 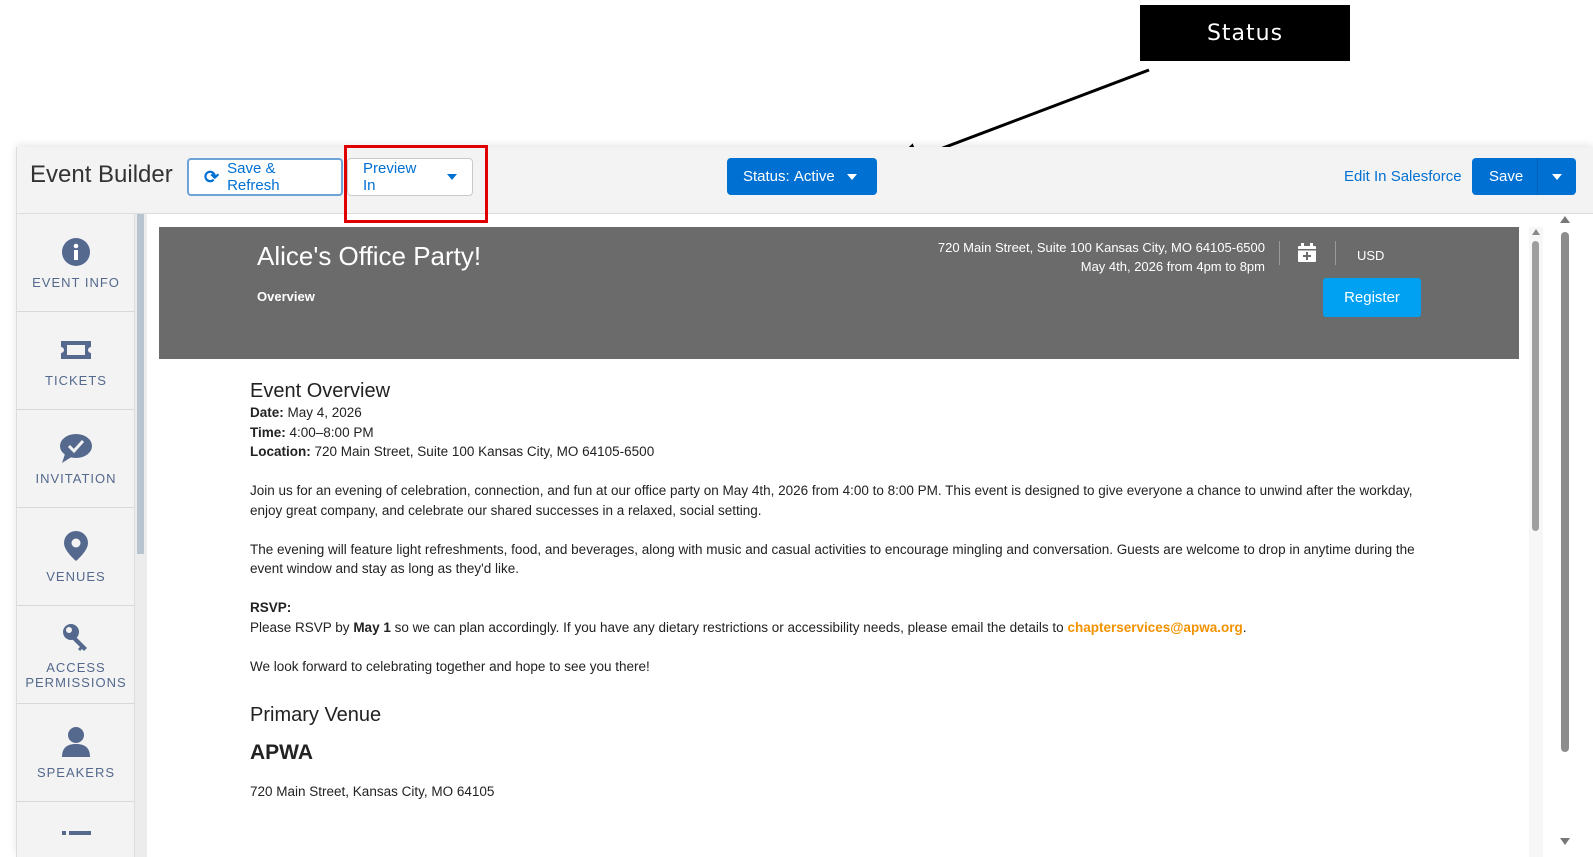 What do you see at coordinates (268, 432) in the screenshot?
I see `time-label: Time:` at bounding box center [268, 432].